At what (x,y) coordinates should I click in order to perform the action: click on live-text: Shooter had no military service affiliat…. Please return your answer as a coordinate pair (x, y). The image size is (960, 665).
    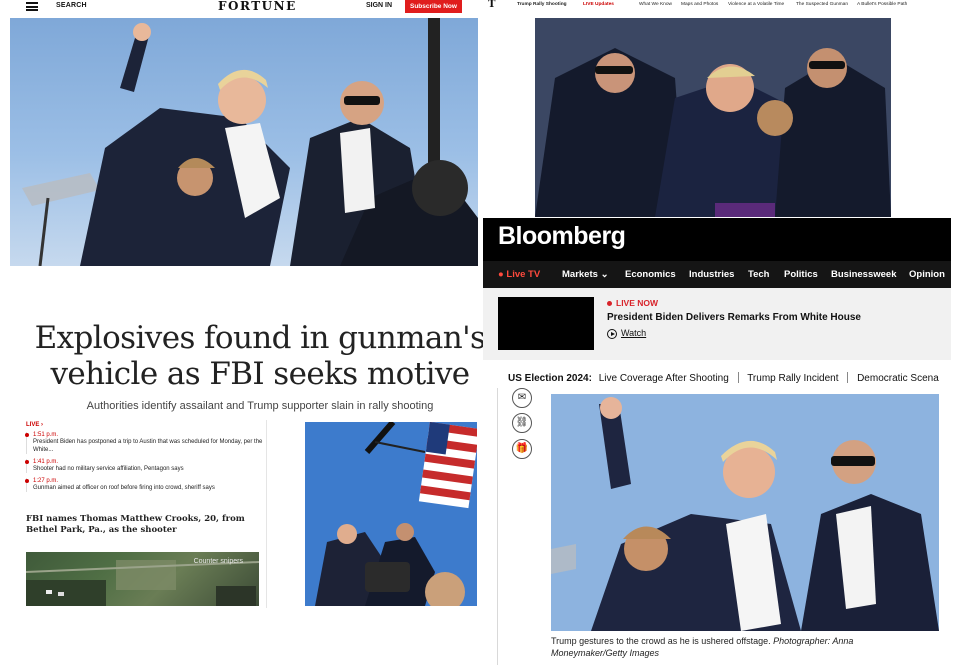
    Looking at the image, I should click on (108, 469).